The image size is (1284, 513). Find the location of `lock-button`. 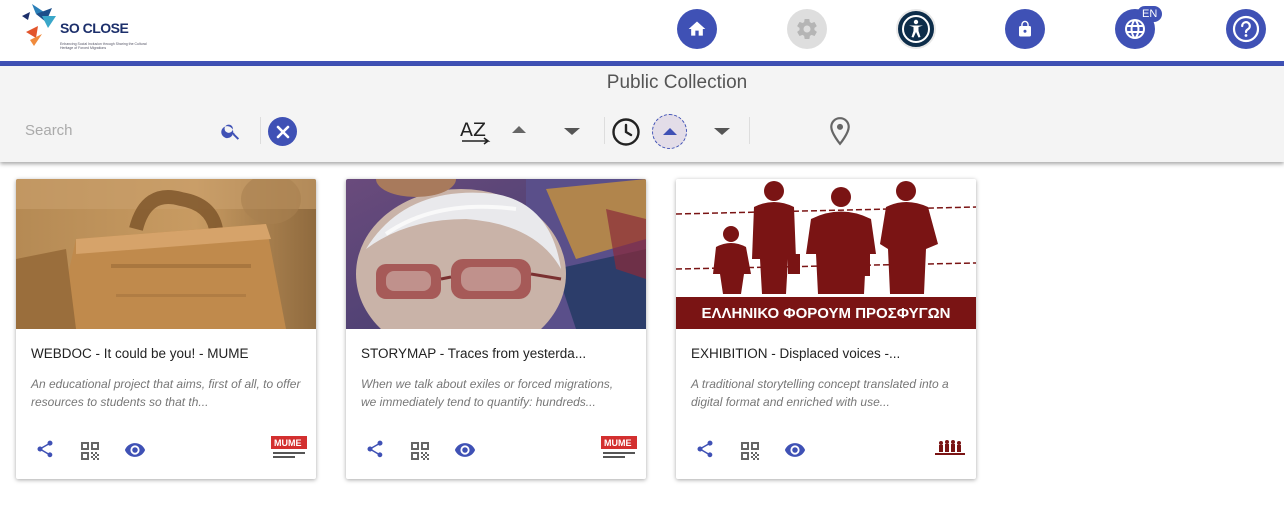

lock-button is located at coordinates (1025, 29).